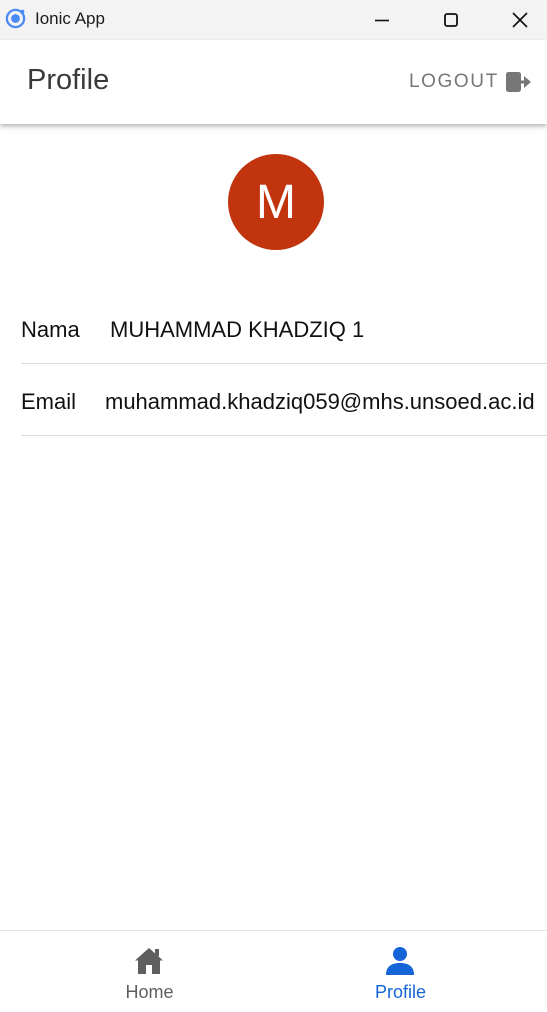 The width and height of the screenshot is (547, 1012). Describe the element at coordinates (320, 401) in the screenshot. I see `field-value: muhammad.khadziq059@mhs.unsoed.ac.id` at that location.